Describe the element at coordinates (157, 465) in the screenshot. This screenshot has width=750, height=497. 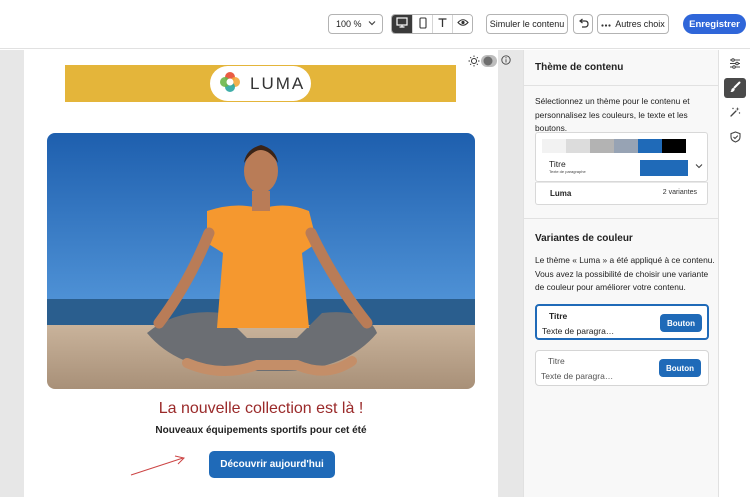
I see `arrow-annotation-icon` at that location.